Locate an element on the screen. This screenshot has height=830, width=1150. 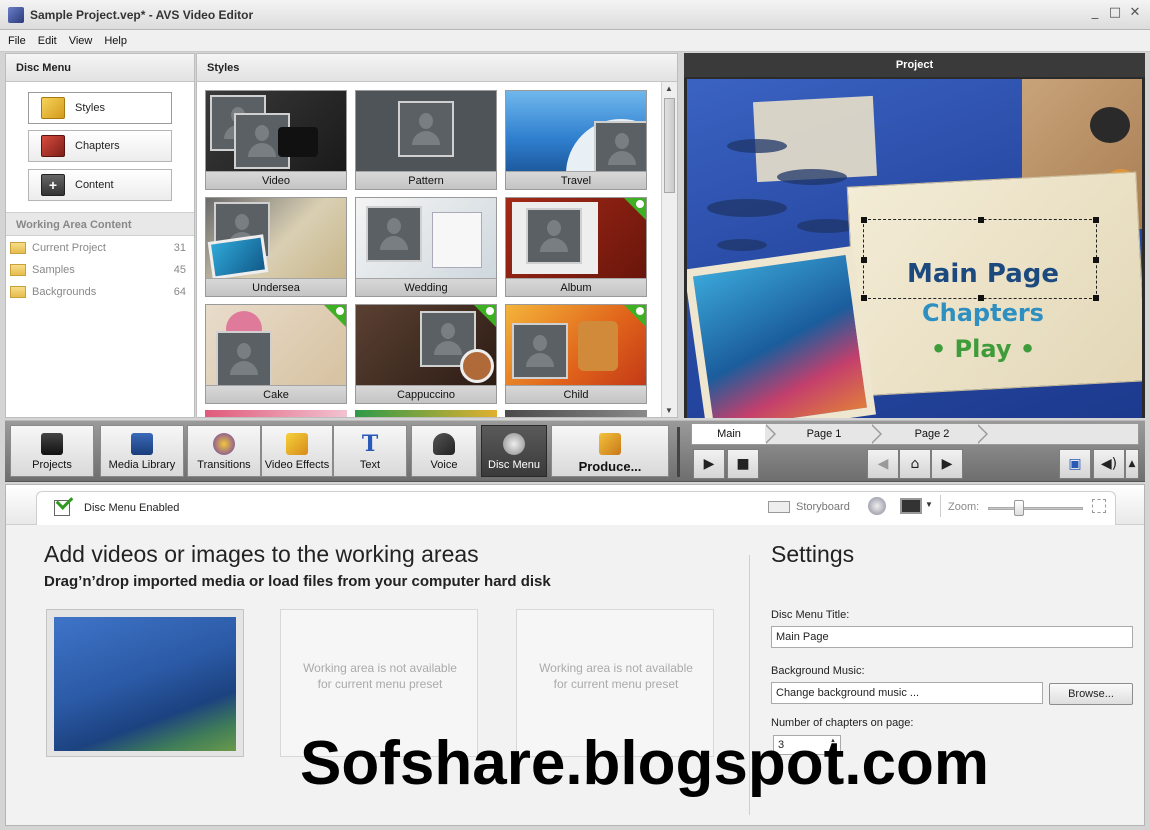
style-thumb-pattern: Pattern is located at coordinates (426, 140).